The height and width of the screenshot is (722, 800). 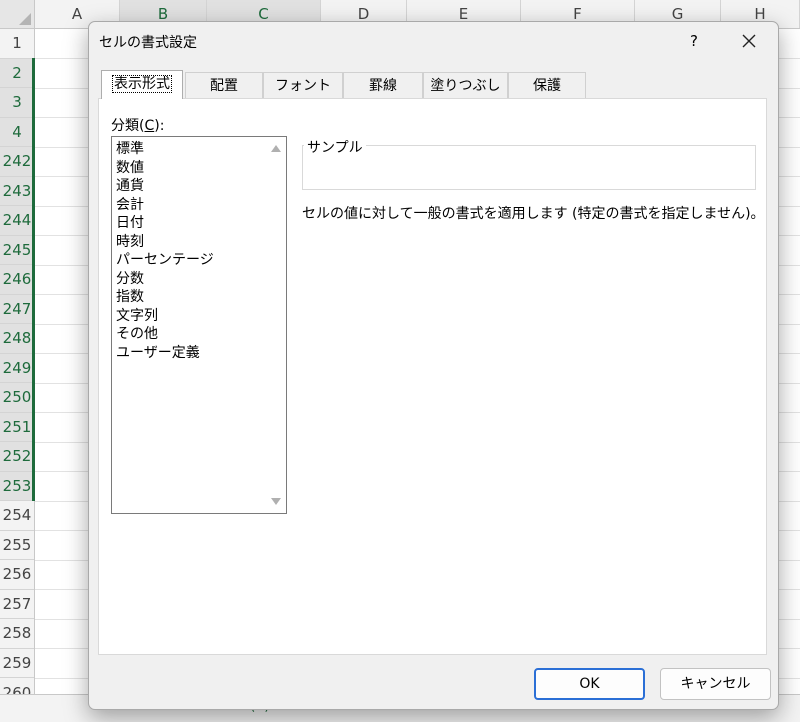 What do you see at coordinates (130, 186) in the screenshot?
I see `list-item: 通貨` at bounding box center [130, 186].